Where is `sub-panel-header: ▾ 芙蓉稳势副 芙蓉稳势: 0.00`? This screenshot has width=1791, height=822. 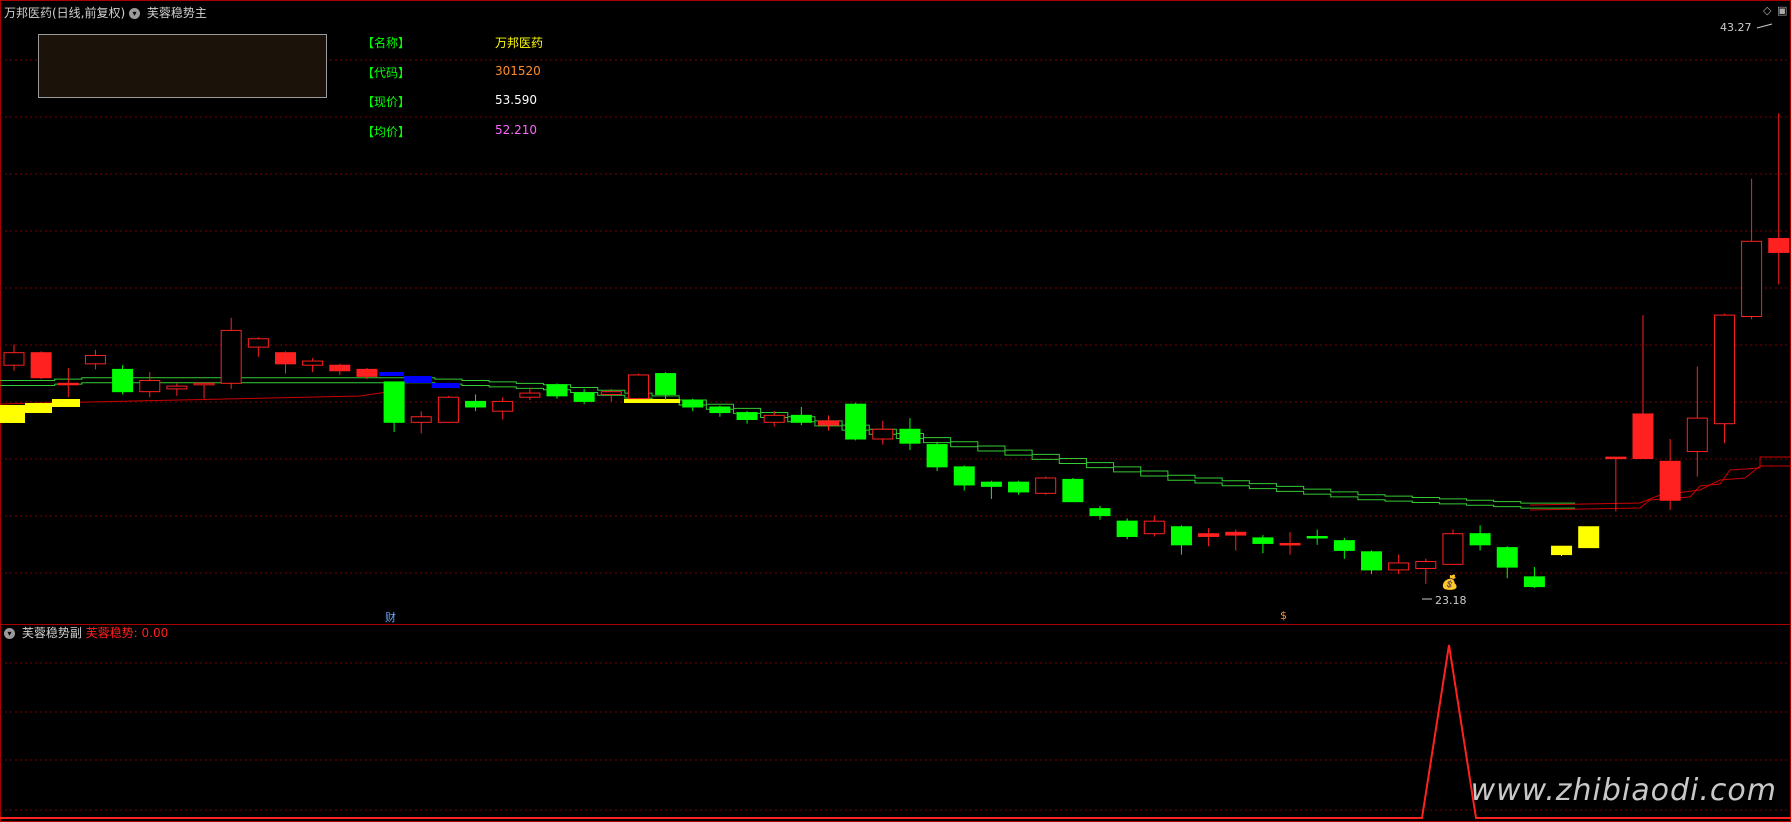 sub-panel-header: ▾ 芙蓉稳势副 芙蓉稳势: 0.00 is located at coordinates (86, 632).